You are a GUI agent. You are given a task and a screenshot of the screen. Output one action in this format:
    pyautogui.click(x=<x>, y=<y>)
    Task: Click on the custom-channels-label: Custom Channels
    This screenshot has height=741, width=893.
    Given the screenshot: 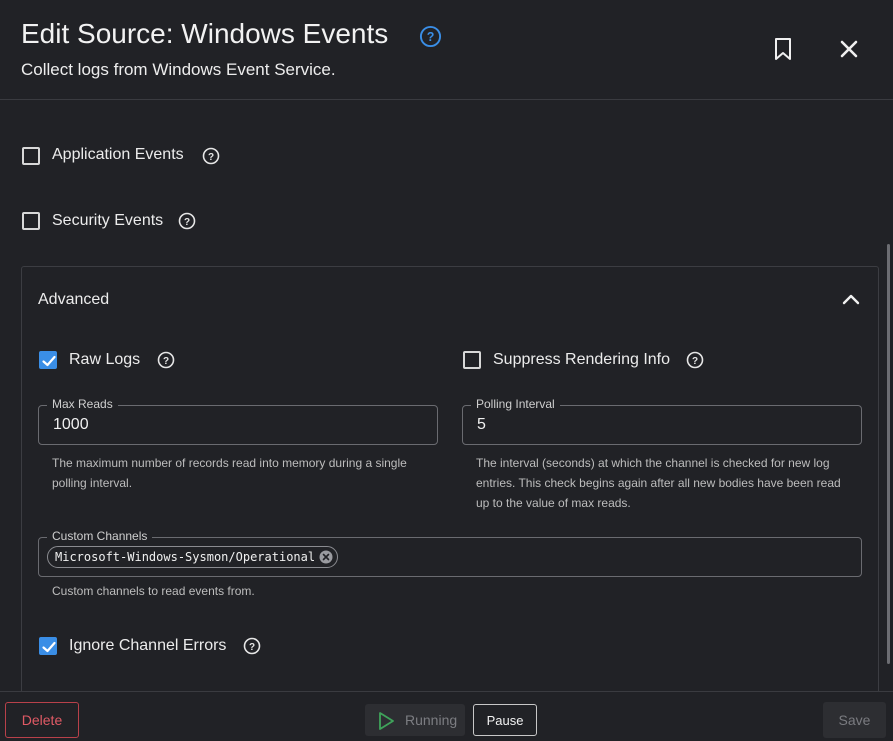 What is the action you would take?
    pyautogui.click(x=100, y=536)
    